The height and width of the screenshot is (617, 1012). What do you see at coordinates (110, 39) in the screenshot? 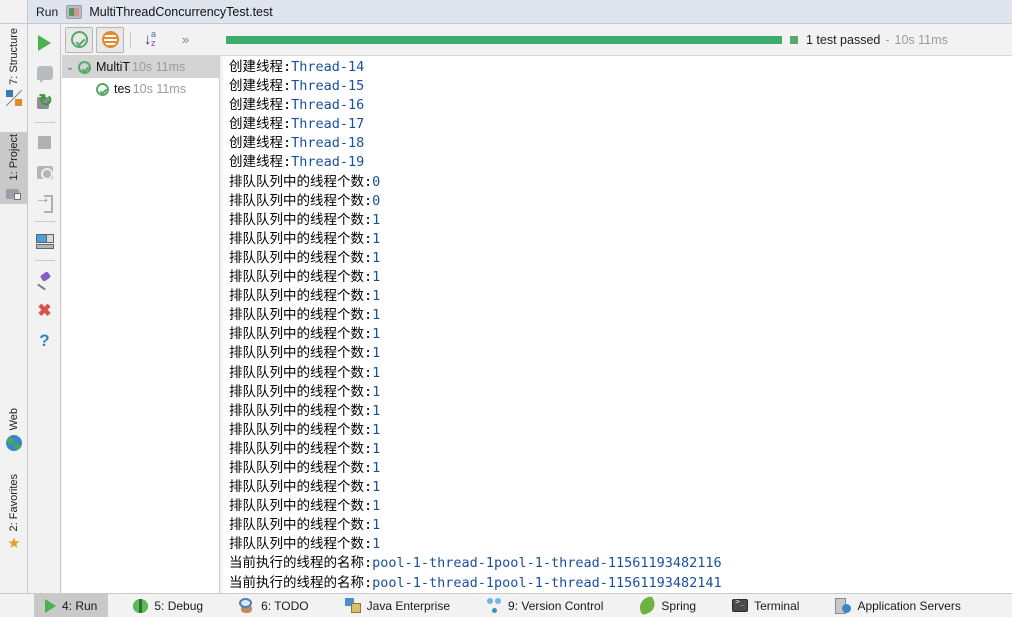
I see `show-ignored-button` at bounding box center [110, 39].